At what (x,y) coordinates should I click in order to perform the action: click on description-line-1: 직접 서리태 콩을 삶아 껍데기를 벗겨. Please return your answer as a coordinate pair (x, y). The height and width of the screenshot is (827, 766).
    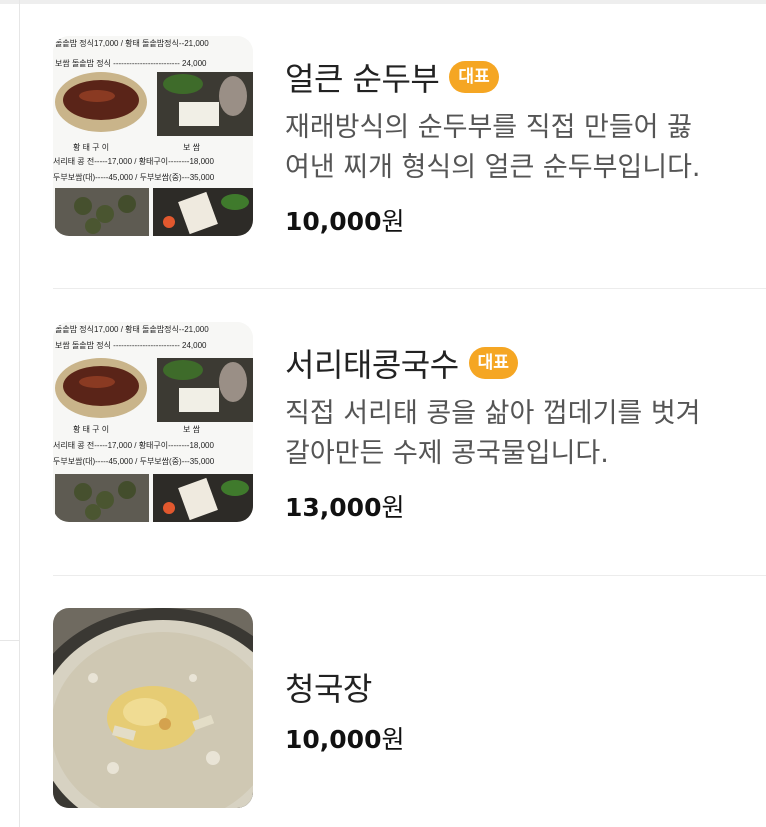
    Looking at the image, I should click on (493, 413).